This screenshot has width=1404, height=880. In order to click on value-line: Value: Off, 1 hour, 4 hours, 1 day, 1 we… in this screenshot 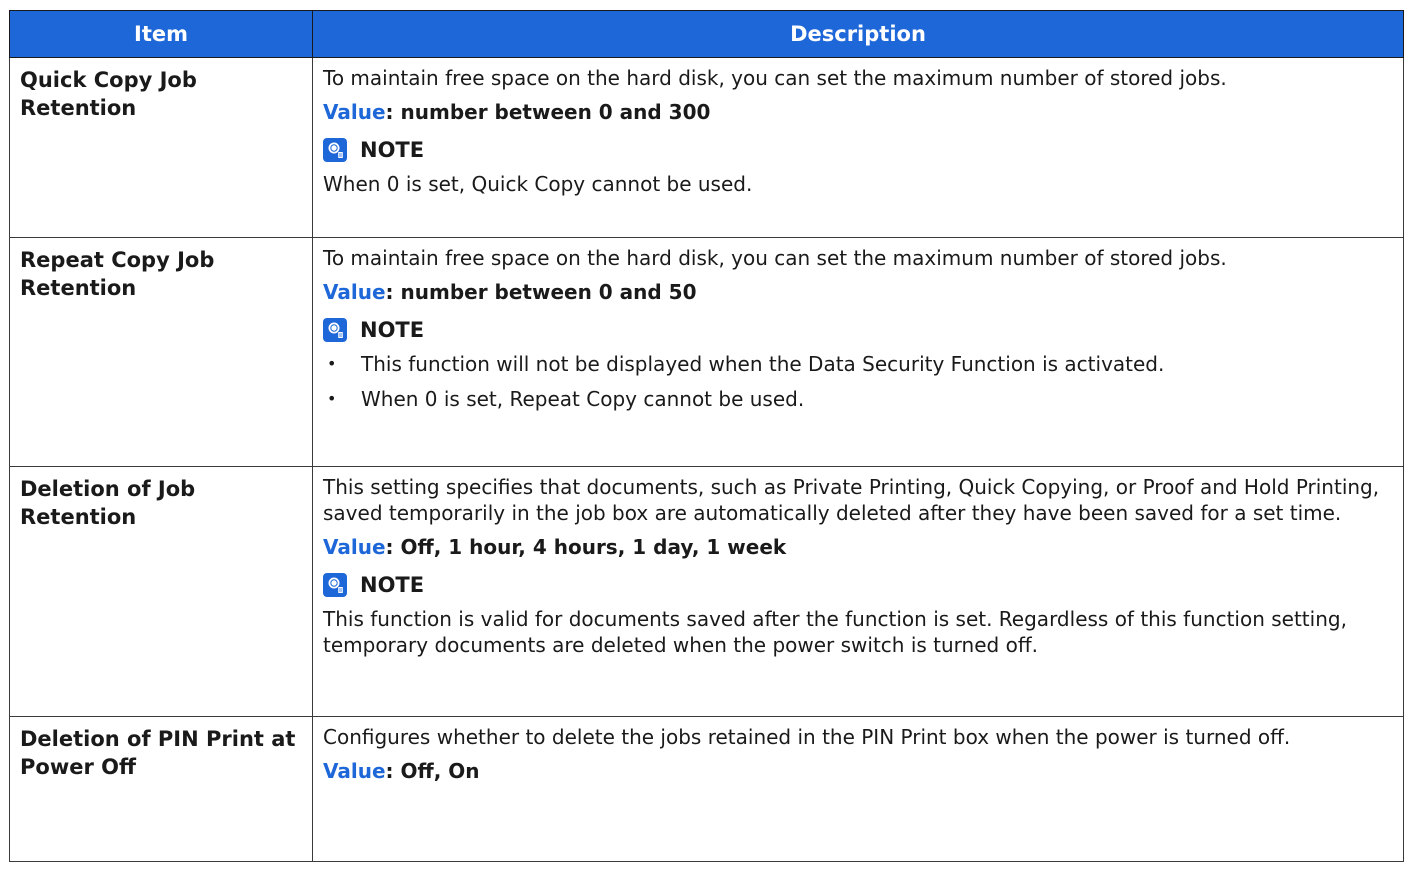, I will do `click(858, 547)`.